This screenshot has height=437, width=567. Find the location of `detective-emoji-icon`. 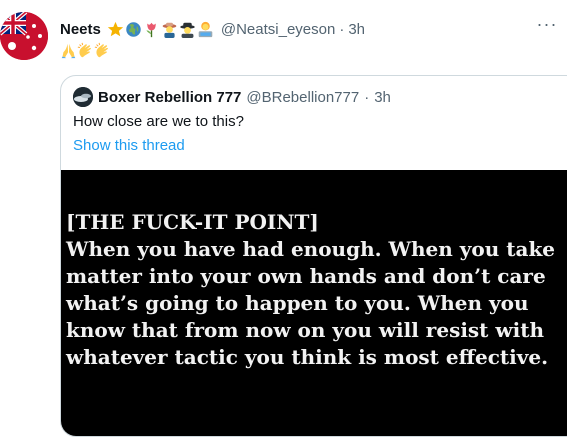

detective-emoji-icon is located at coordinates (187, 30).